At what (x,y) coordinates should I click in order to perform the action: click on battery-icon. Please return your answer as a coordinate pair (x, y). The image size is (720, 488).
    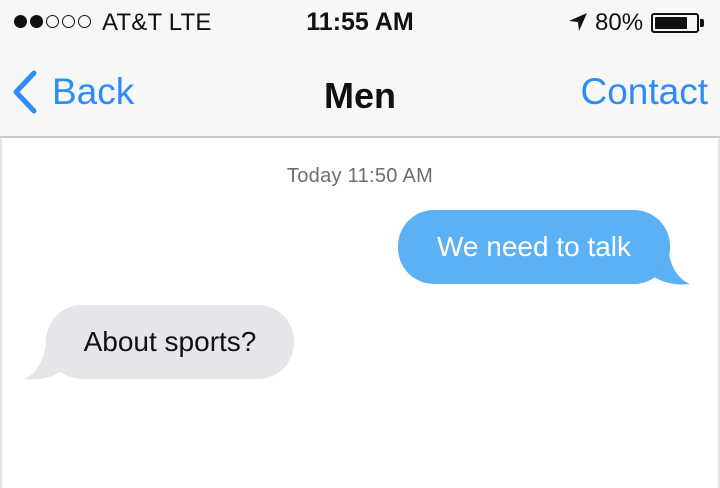
    Looking at the image, I should click on (675, 23).